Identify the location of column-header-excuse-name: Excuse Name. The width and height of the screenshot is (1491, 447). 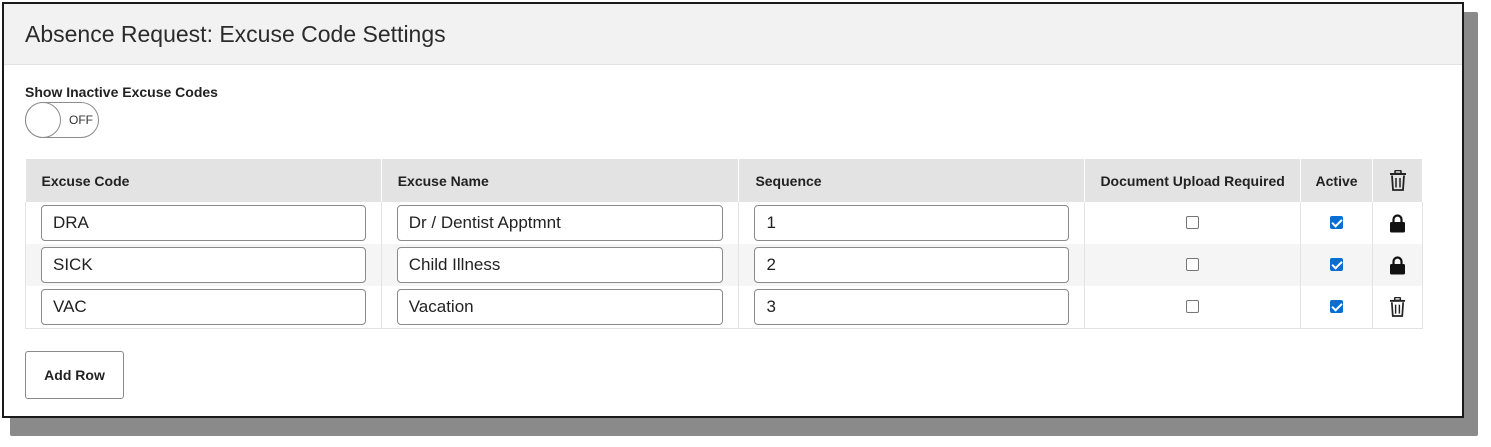
(560, 180).